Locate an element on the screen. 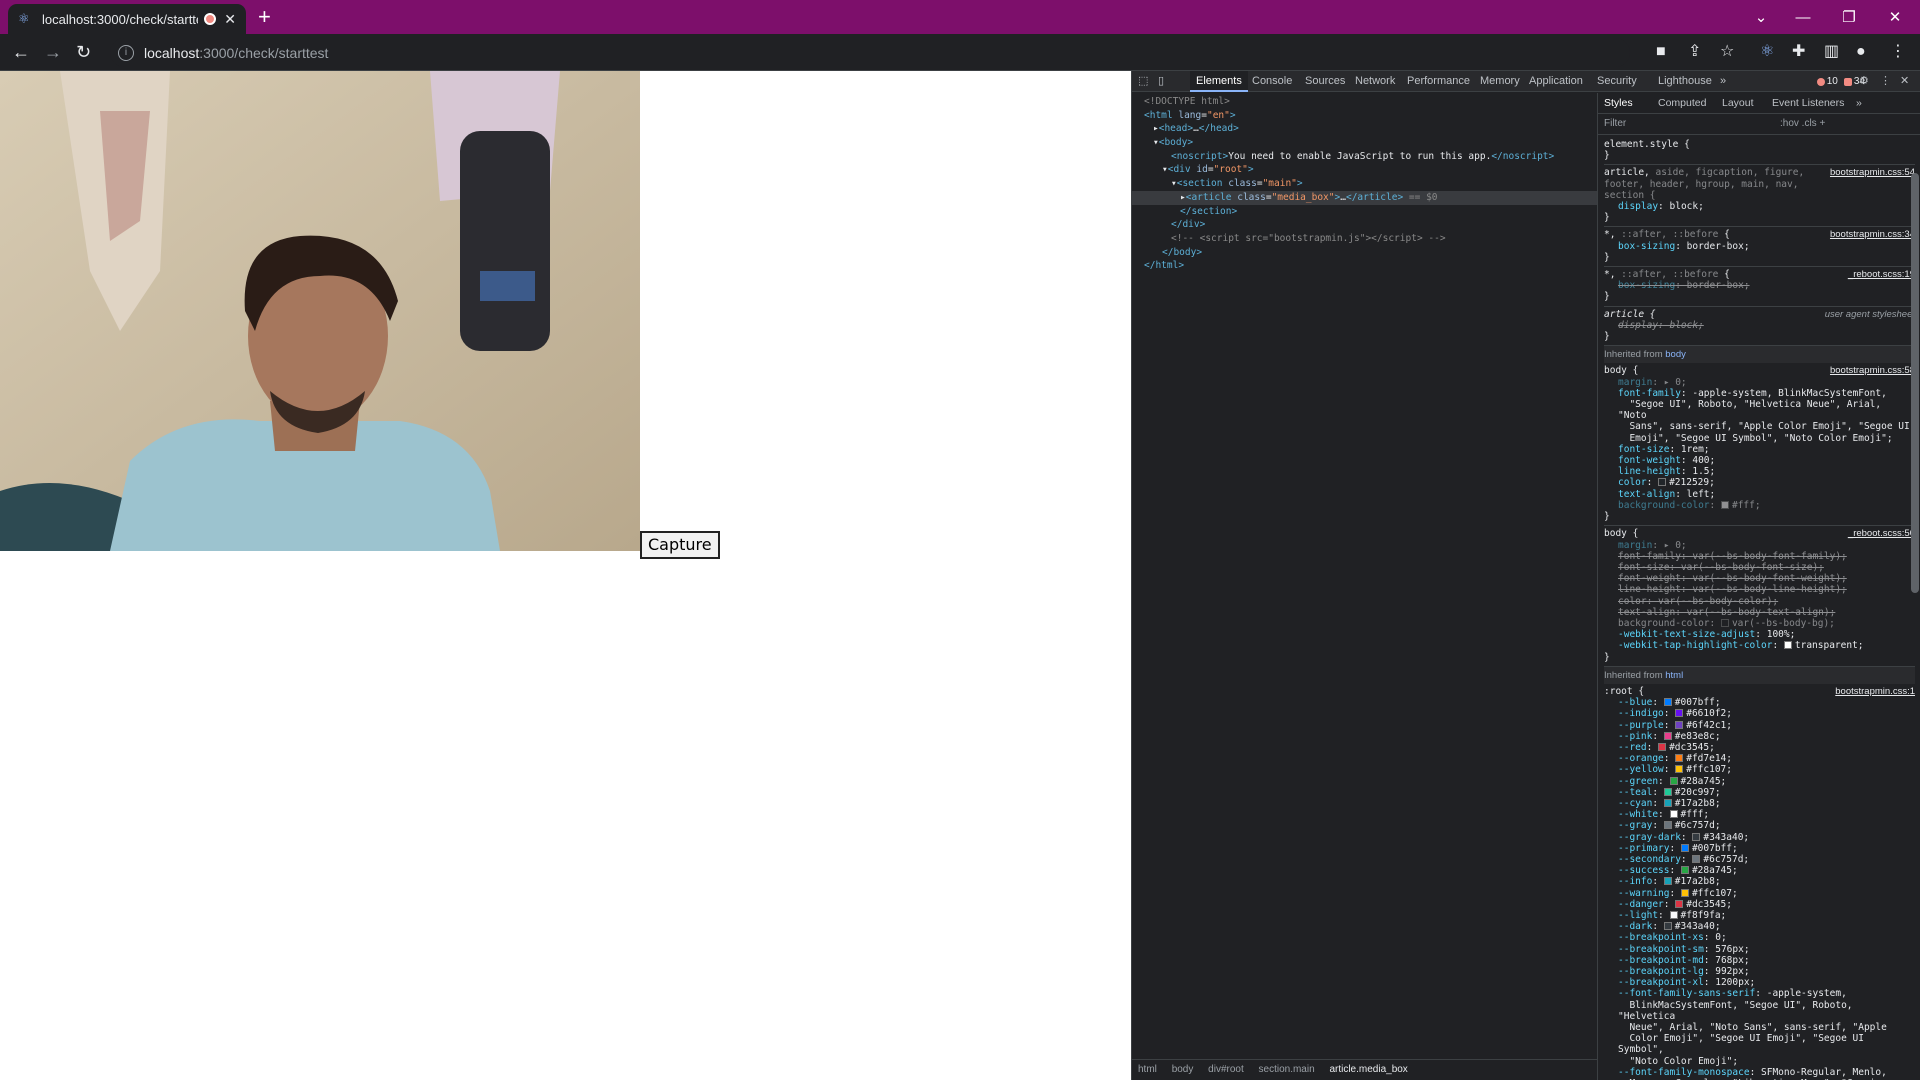 The height and width of the screenshot is (1080, 1920). tab-styles: Styles is located at coordinates (1618, 103).